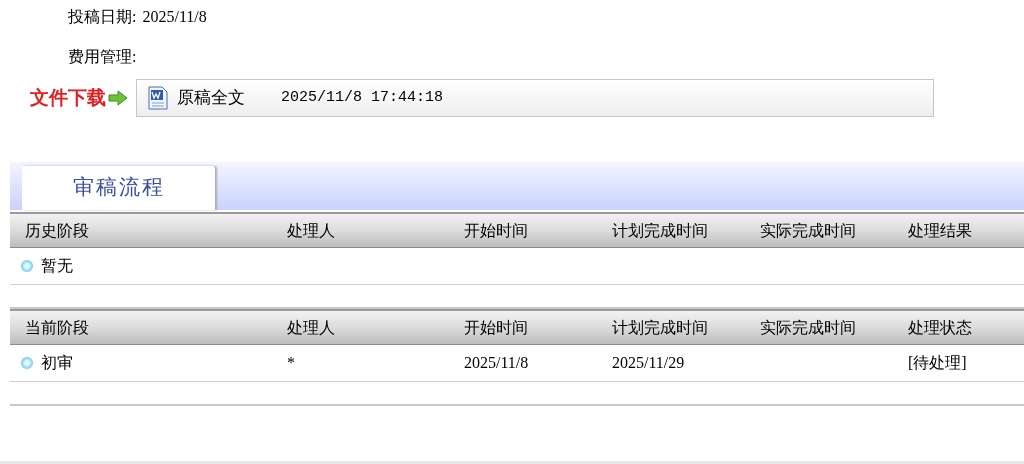  What do you see at coordinates (68, 97) in the screenshot?
I see `download-label: 文件下载` at bounding box center [68, 97].